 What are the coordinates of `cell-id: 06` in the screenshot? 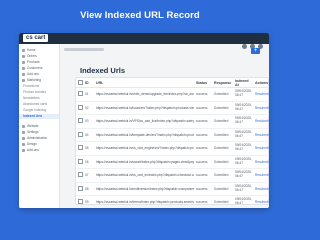 It's located at (88, 162).